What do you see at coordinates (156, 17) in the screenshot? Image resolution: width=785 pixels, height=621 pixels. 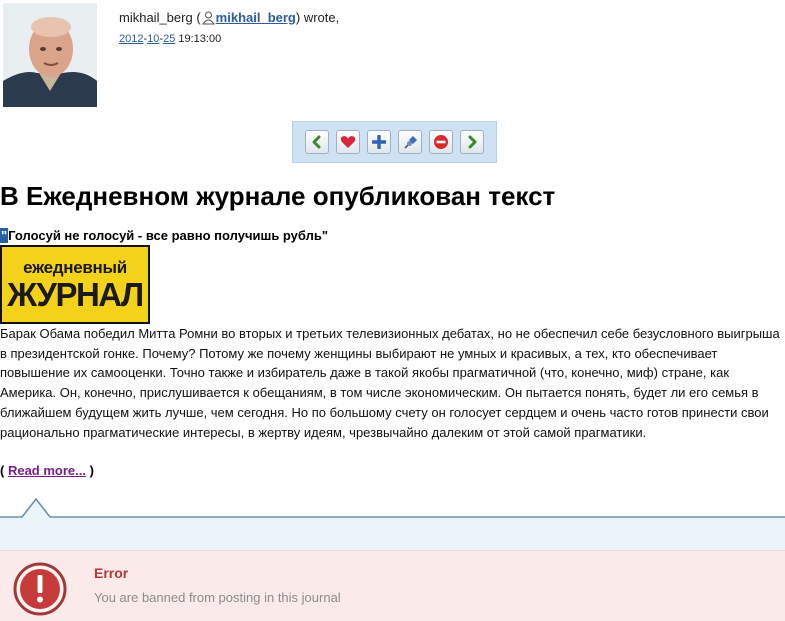 I see `author-name: mikhail_berg` at bounding box center [156, 17].